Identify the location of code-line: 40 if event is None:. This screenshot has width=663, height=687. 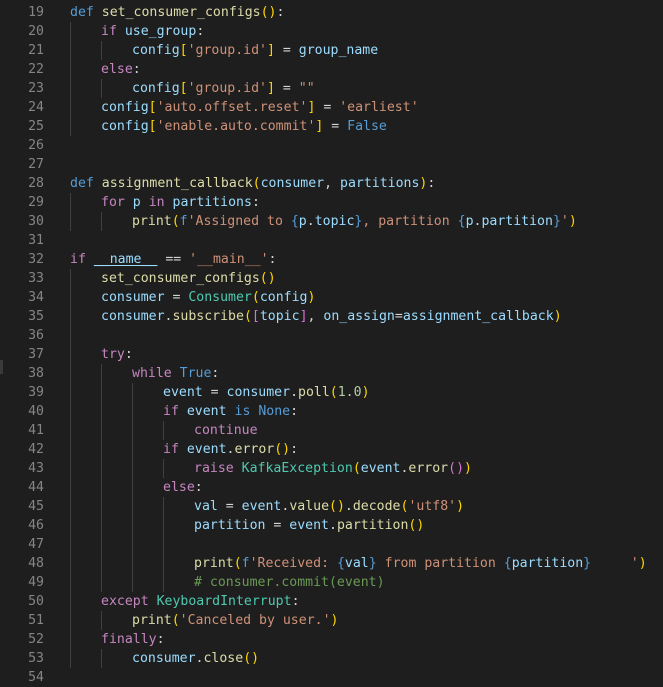
(331, 411).